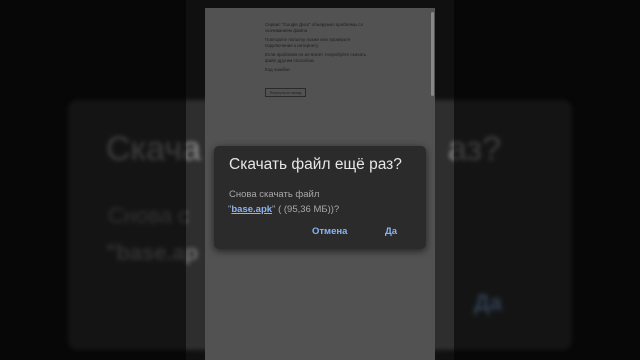  What do you see at coordinates (251, 209) in the screenshot?
I see `file-link: base.apk` at bounding box center [251, 209].